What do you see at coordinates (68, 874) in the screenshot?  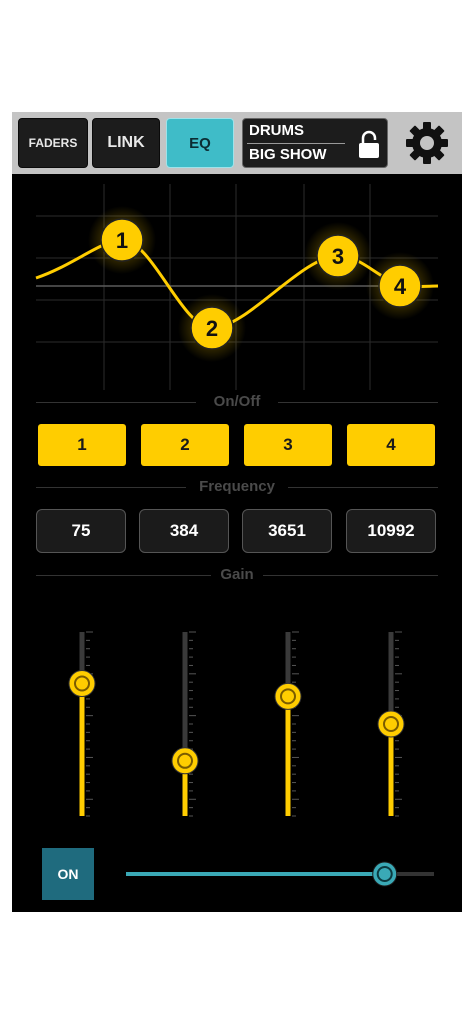 I see `output-on-button: ON` at bounding box center [68, 874].